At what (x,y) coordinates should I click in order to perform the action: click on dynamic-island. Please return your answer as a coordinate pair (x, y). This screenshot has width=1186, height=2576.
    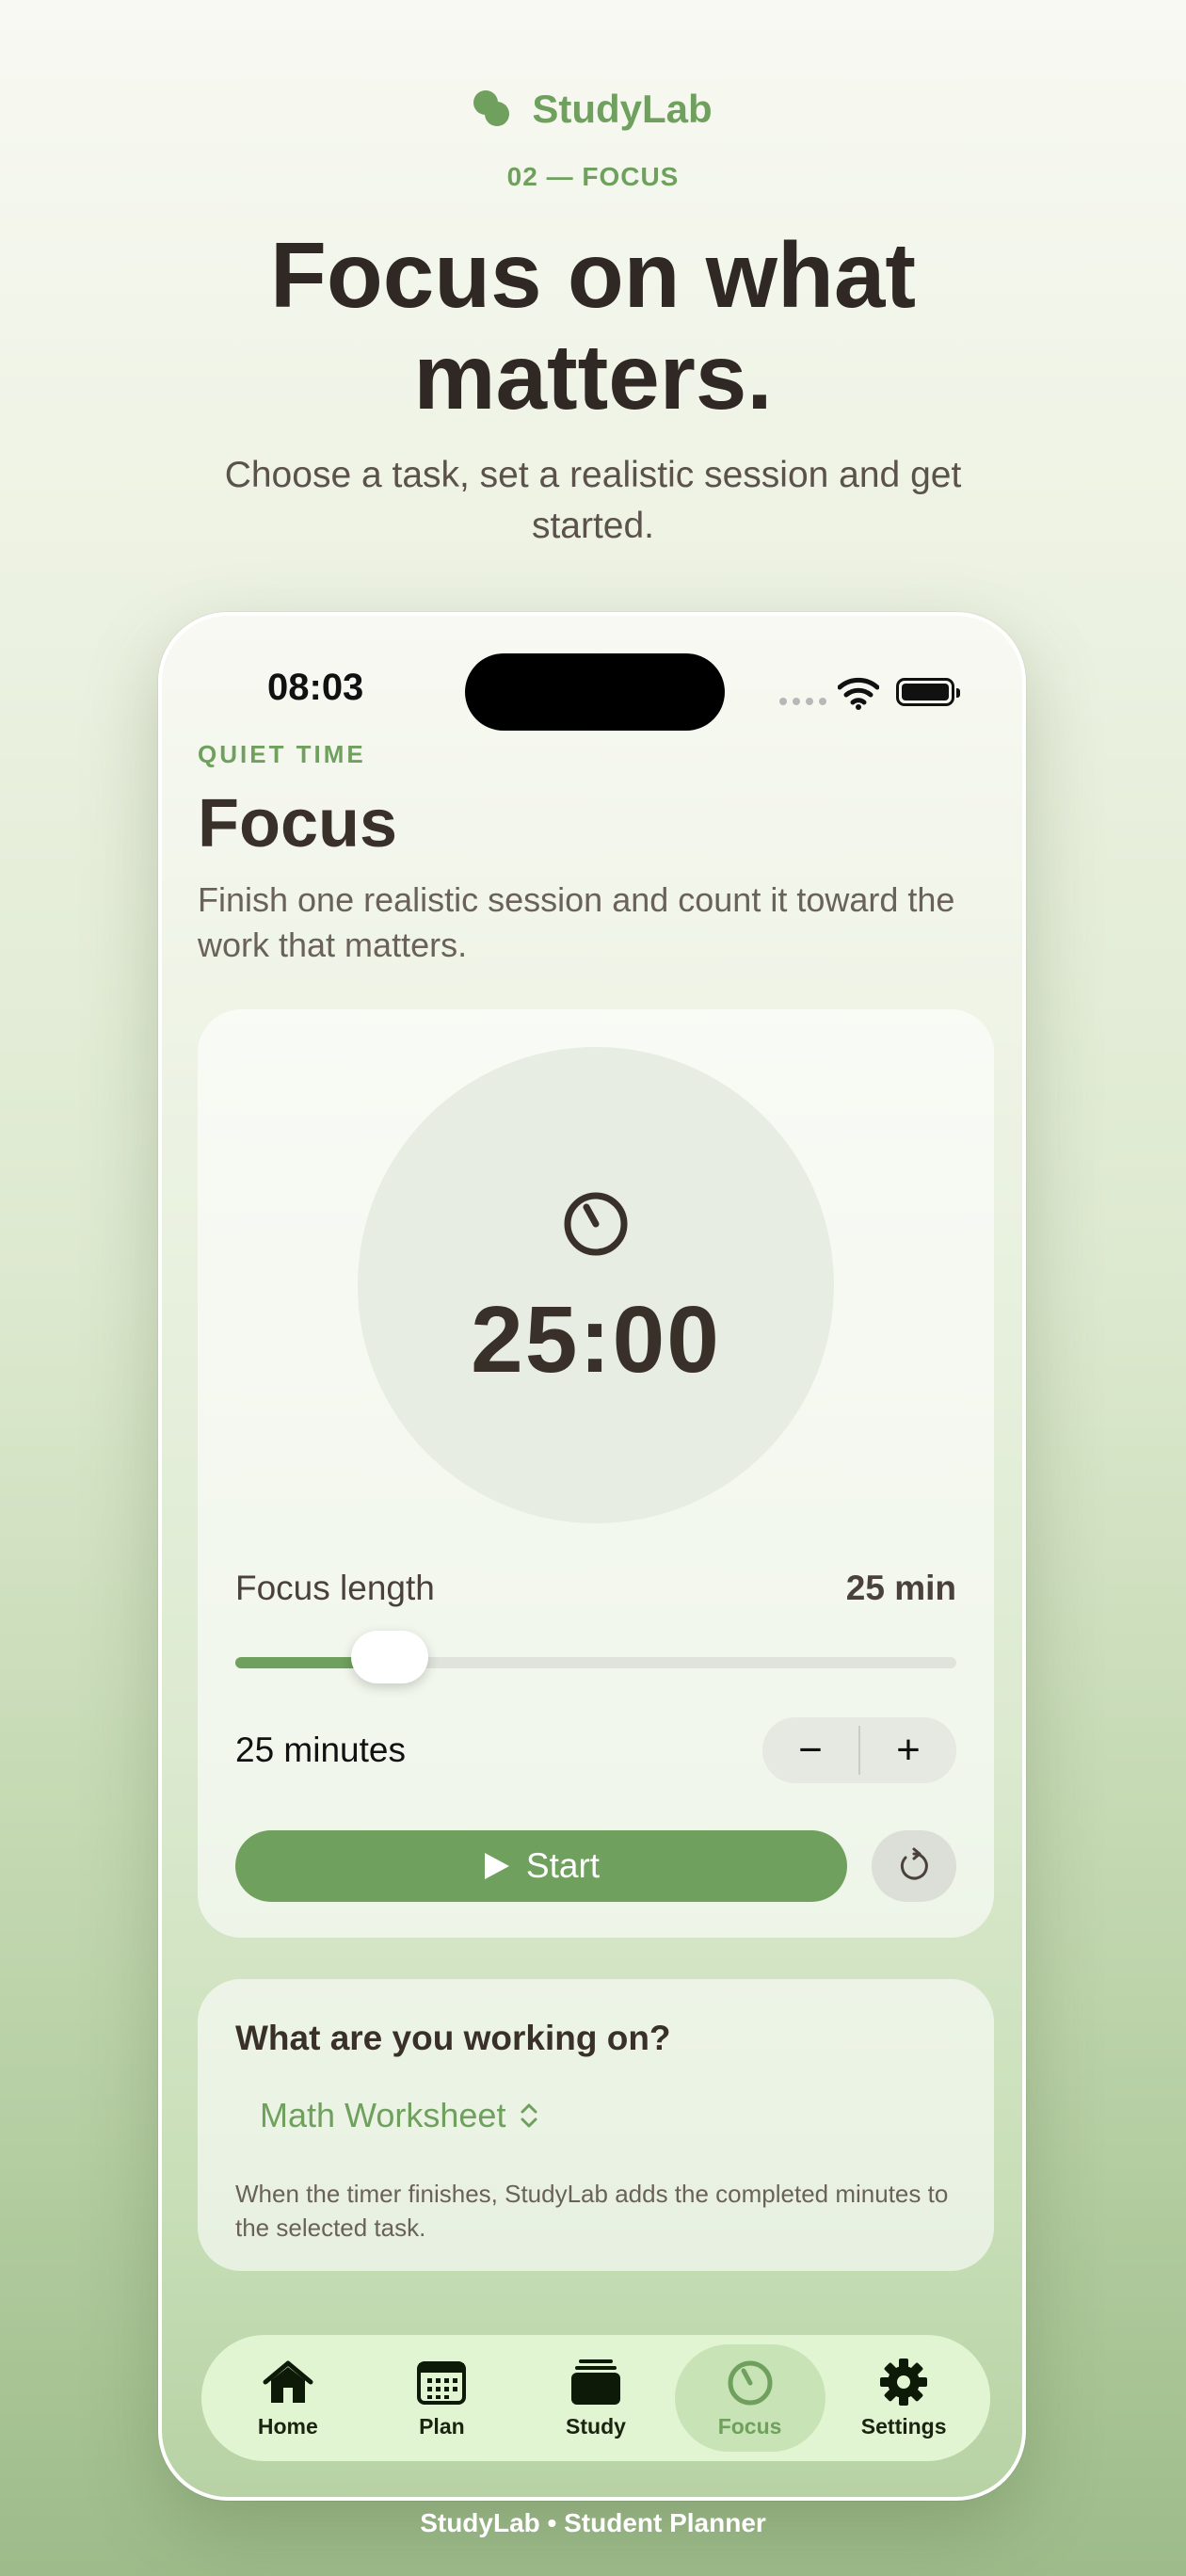
    Looking at the image, I should click on (595, 692).